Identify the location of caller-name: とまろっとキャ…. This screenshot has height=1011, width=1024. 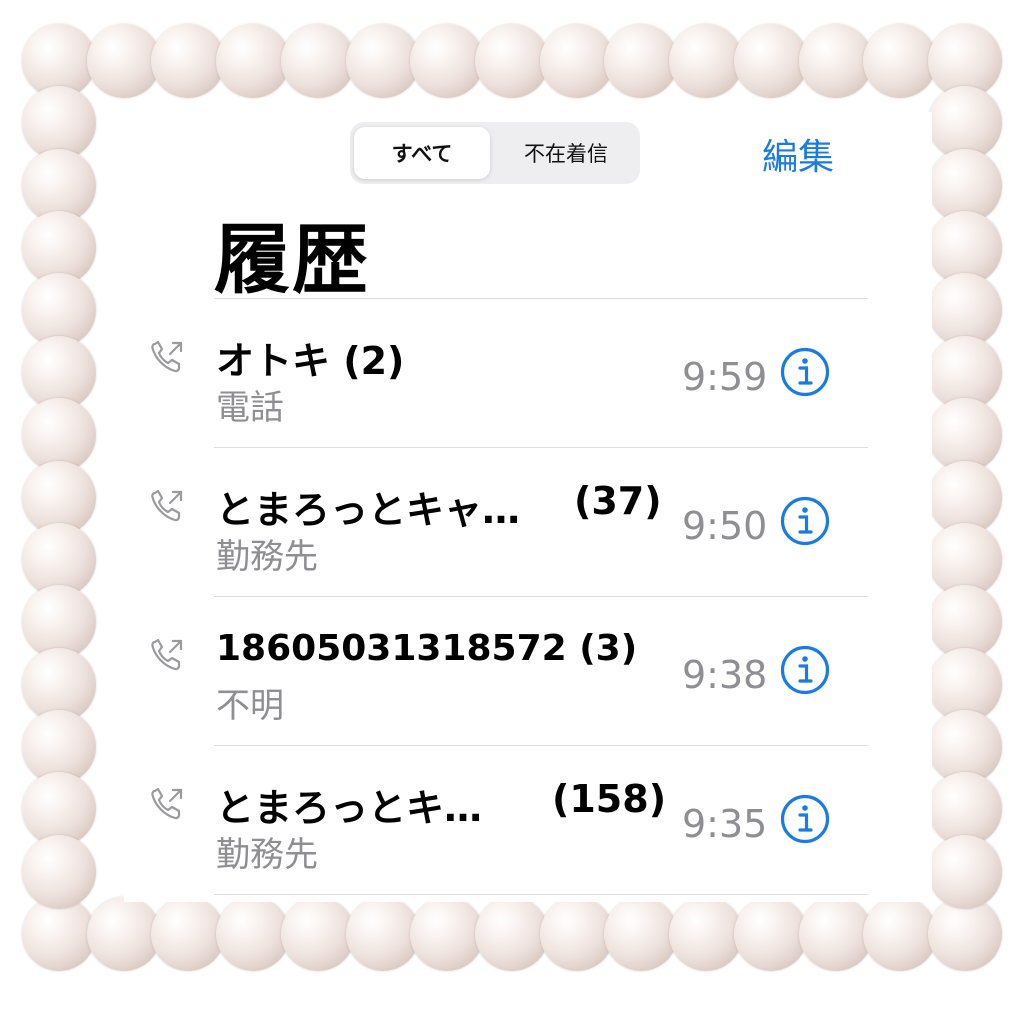
(368, 510).